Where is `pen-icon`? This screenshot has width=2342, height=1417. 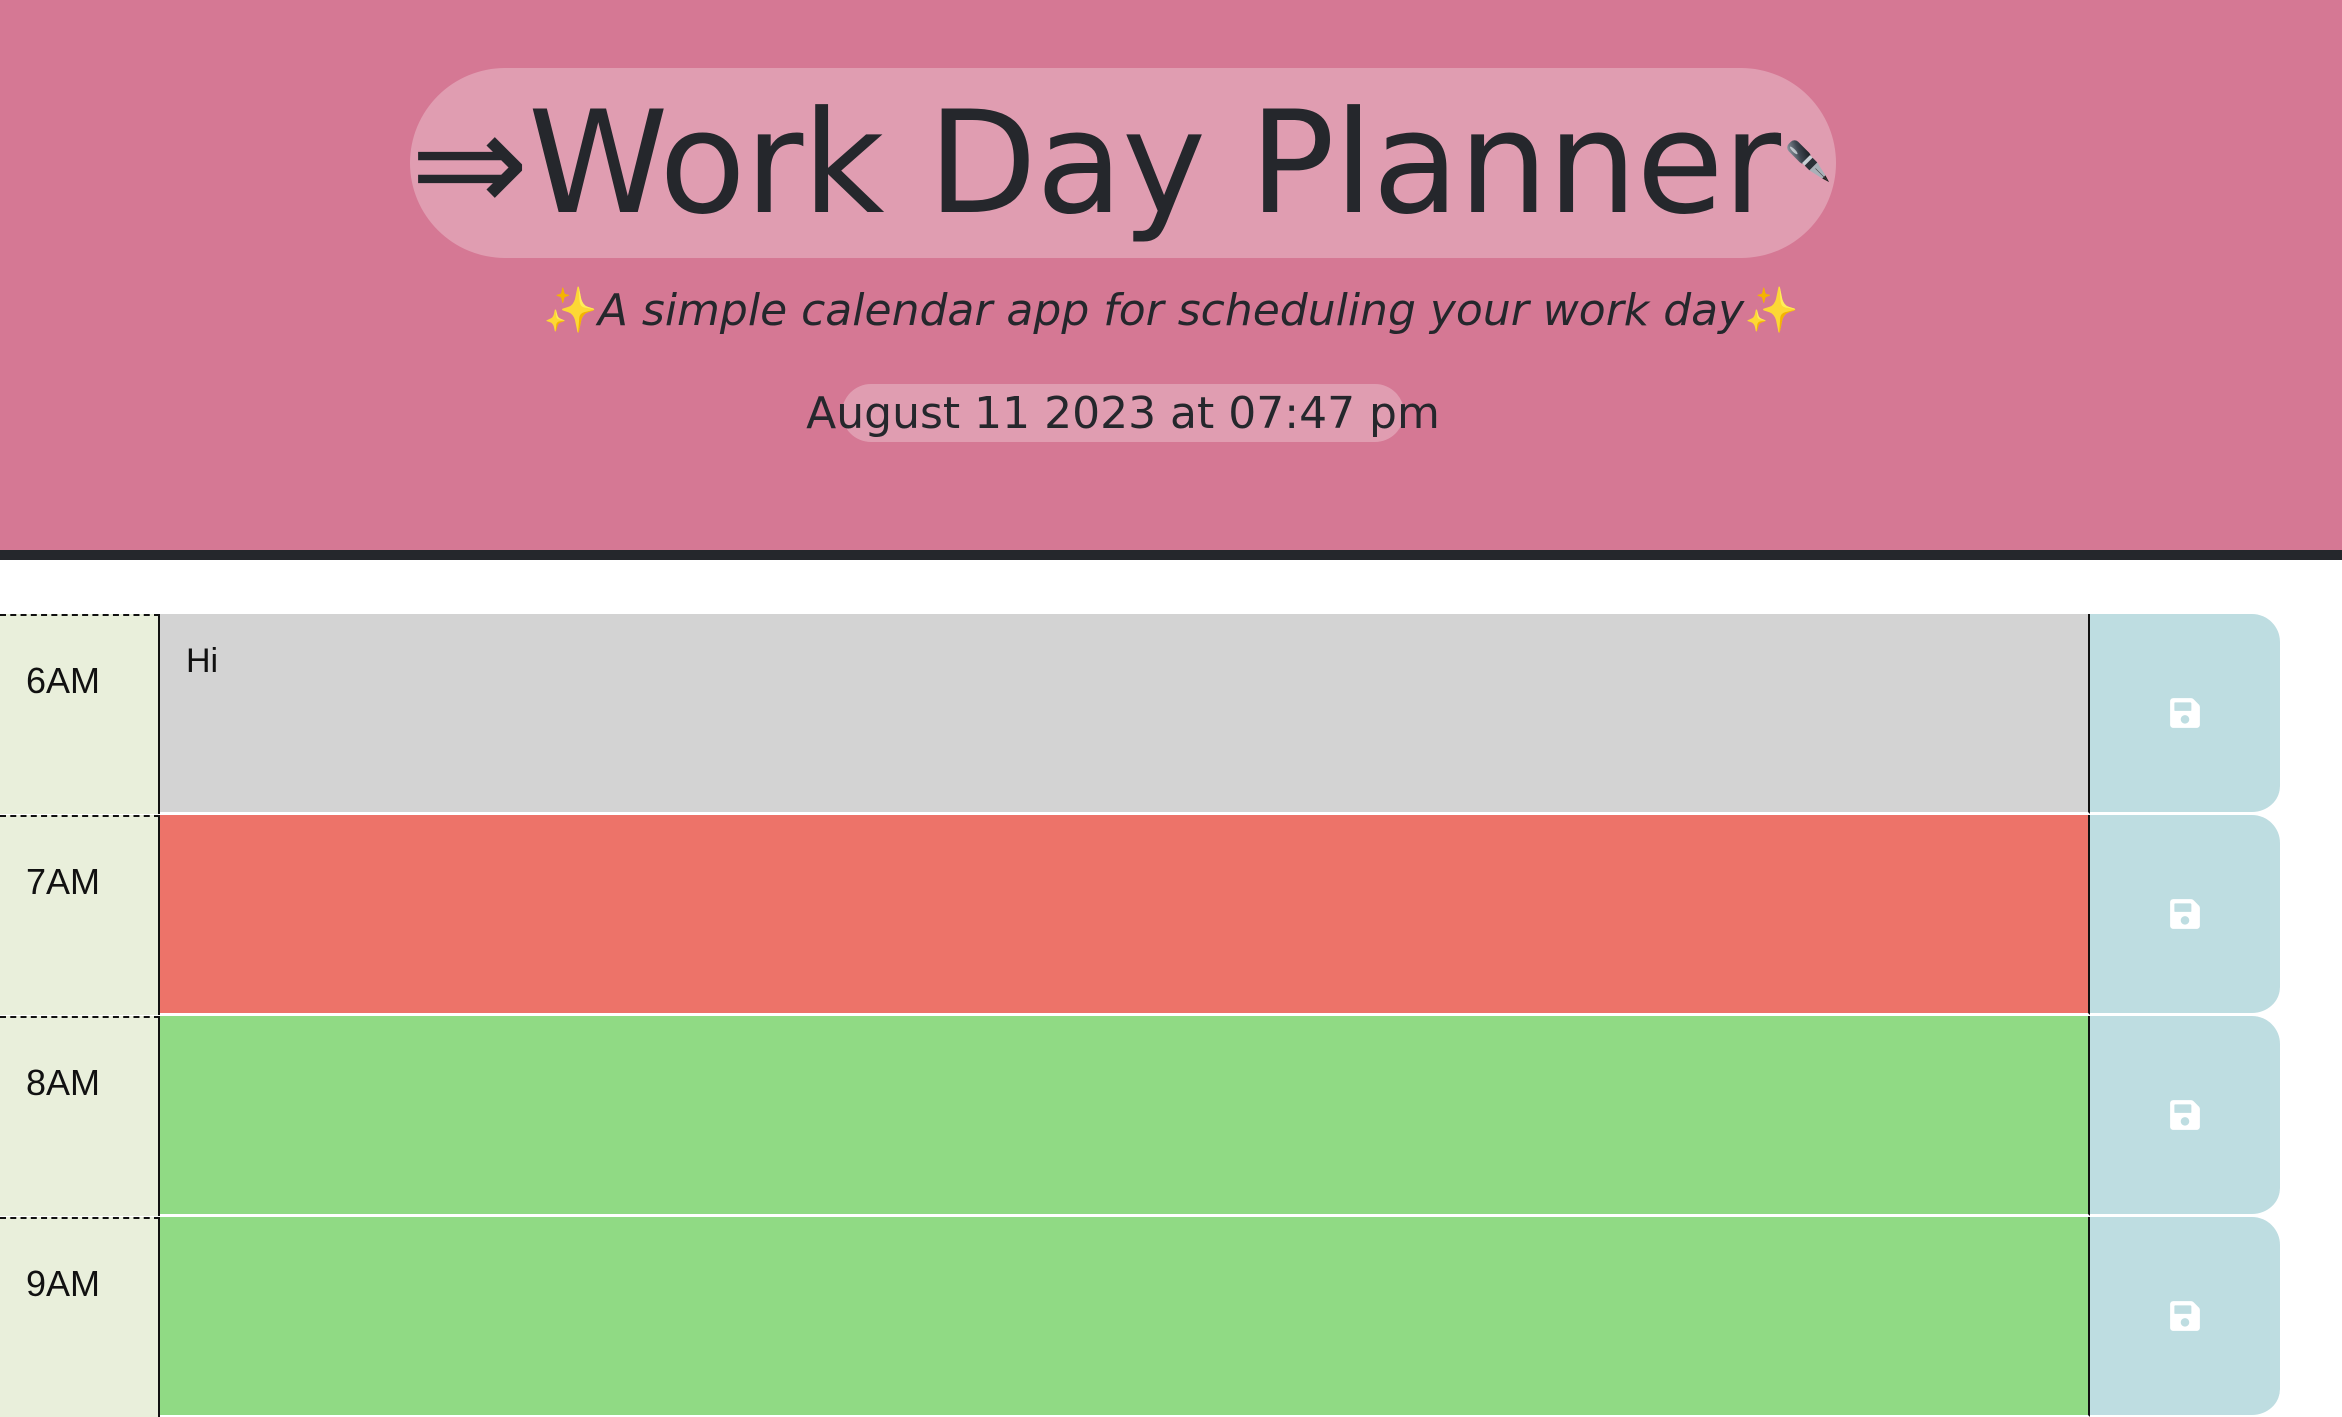
pen-icon is located at coordinates (1808, 161).